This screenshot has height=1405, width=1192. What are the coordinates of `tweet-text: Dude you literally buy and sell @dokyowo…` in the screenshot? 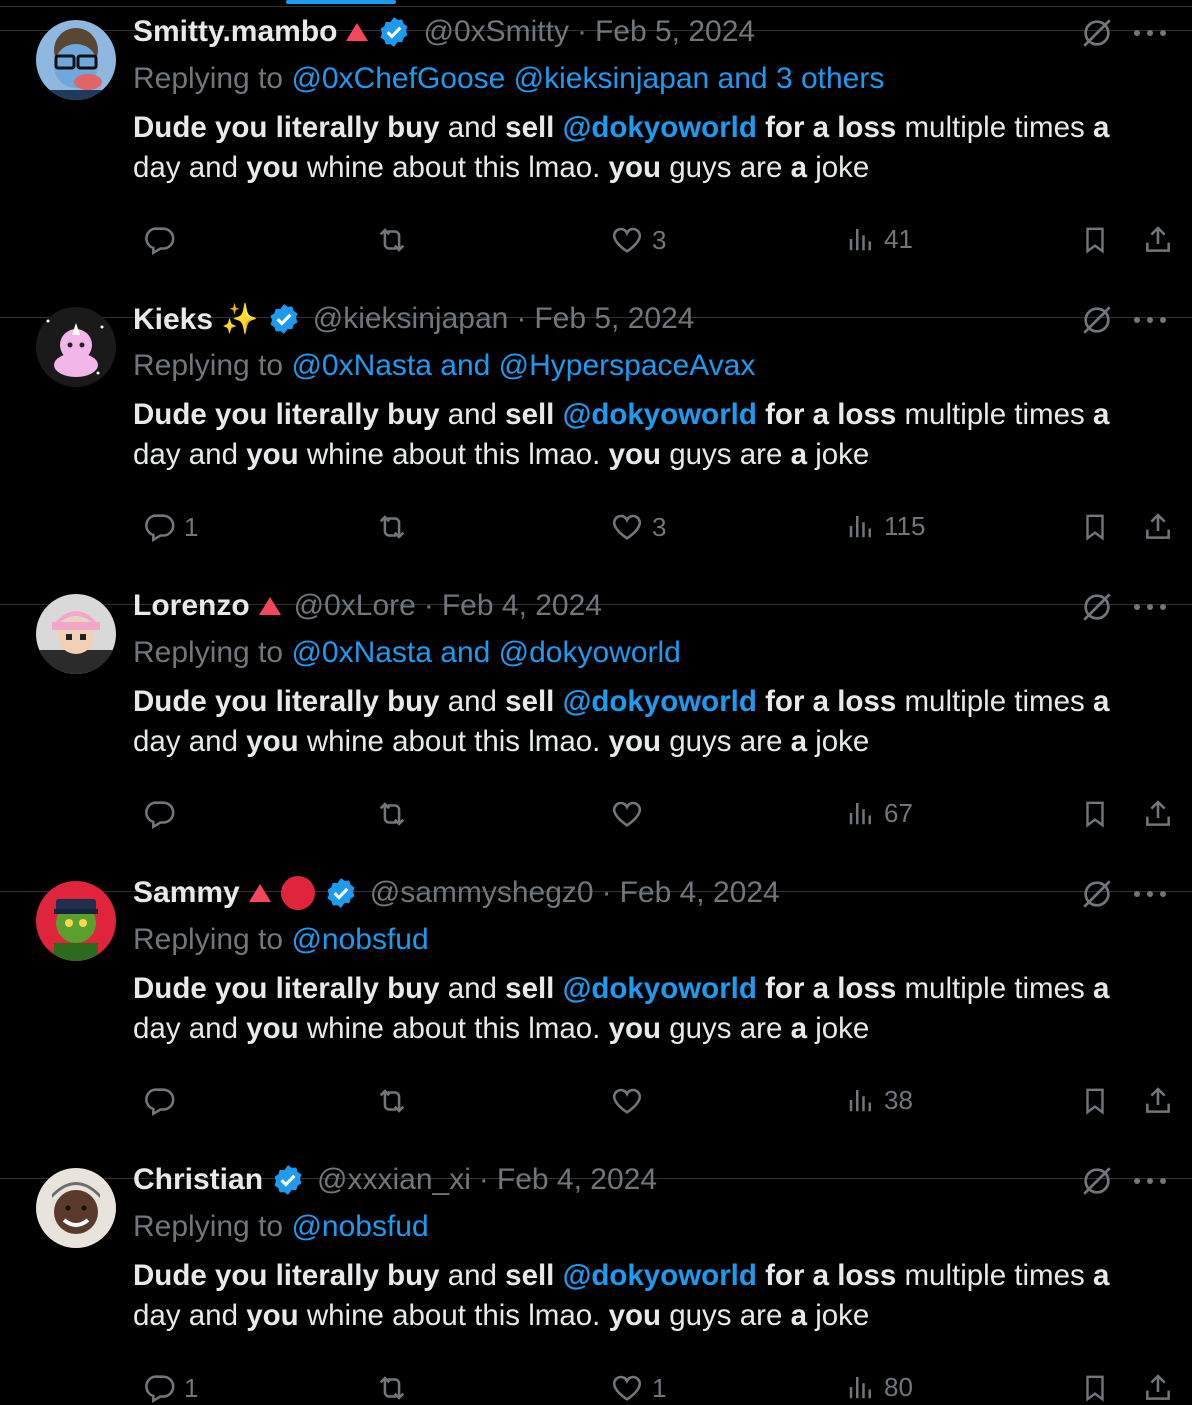 It's located at (638, 1296).